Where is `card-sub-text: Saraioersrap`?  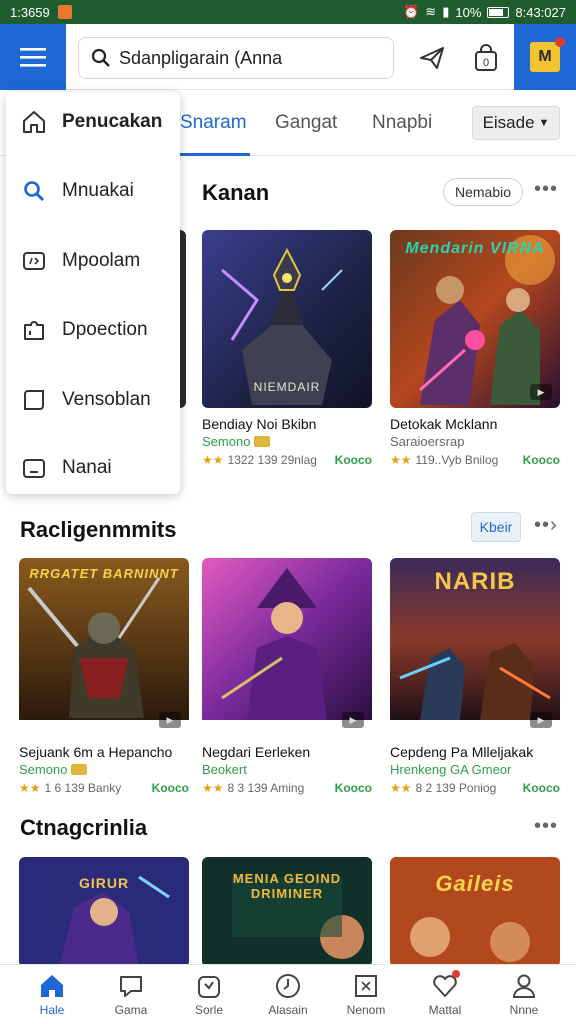
card-sub-text: Saraioersrap is located at coordinates (427, 441).